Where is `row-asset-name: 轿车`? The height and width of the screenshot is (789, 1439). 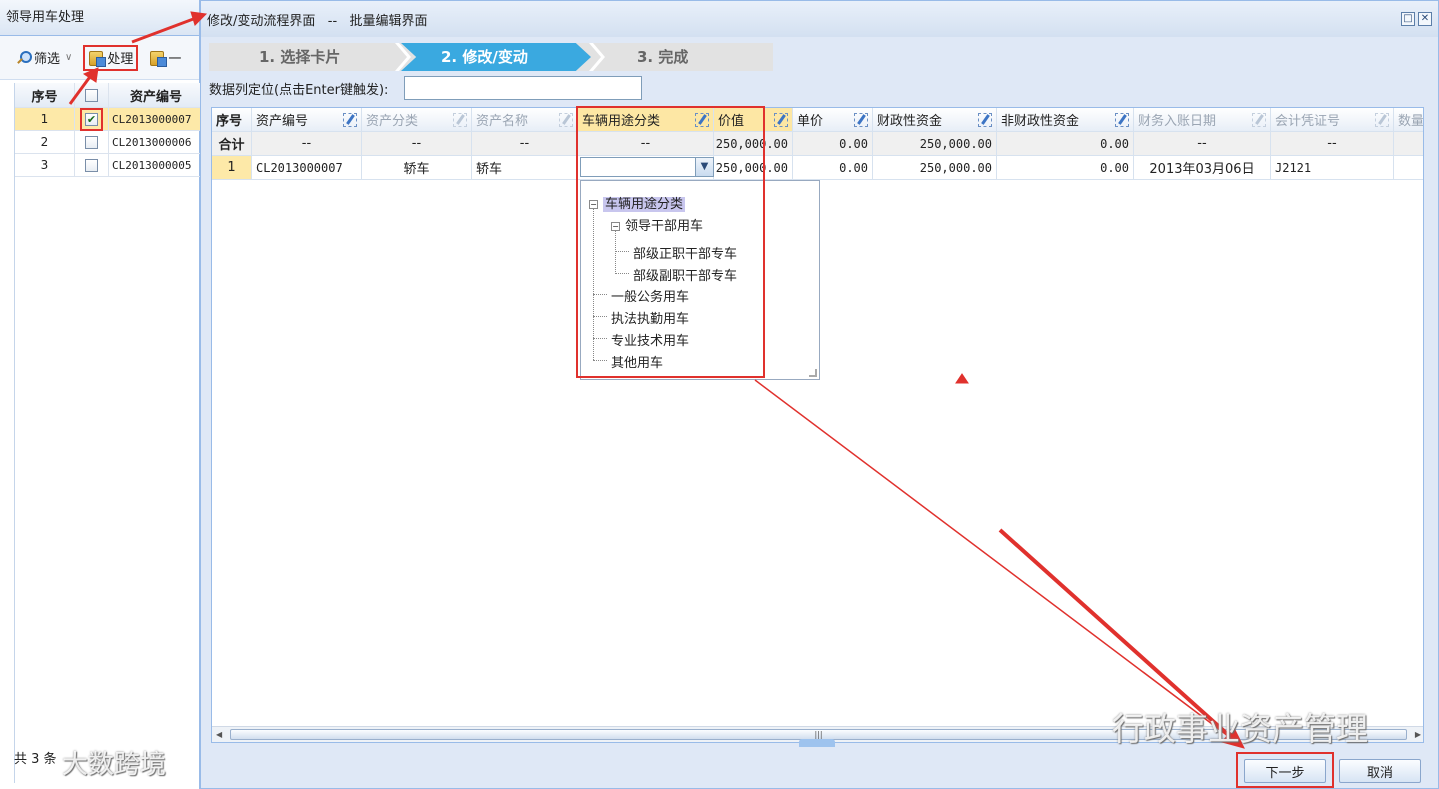 row-asset-name: 轿车 is located at coordinates (525, 168).